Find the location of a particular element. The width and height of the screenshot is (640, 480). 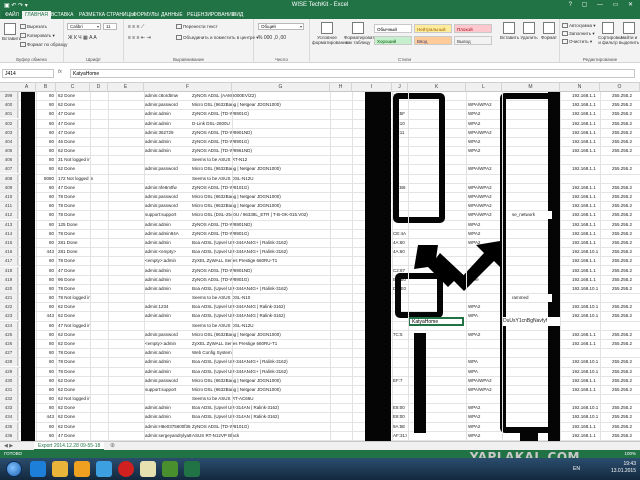

editing-label: Редактирование is located at coordinates (600, 59).